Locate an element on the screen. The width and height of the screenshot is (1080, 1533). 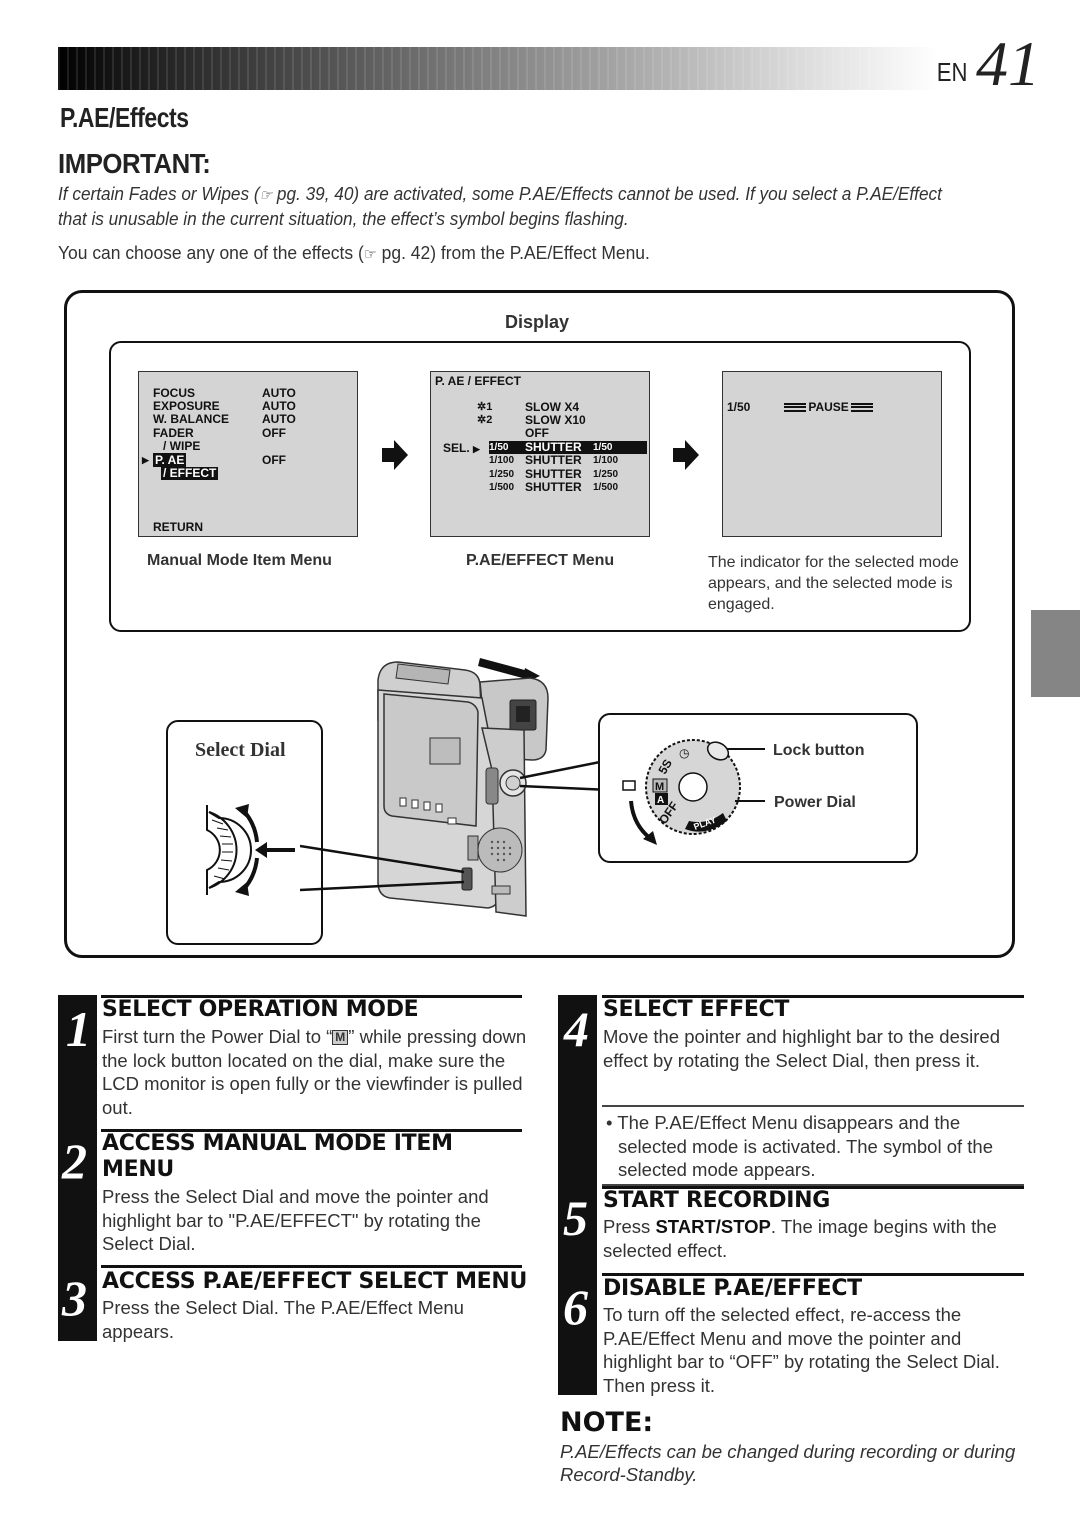
step-number: 2 is located at coordinates (74, 1161).